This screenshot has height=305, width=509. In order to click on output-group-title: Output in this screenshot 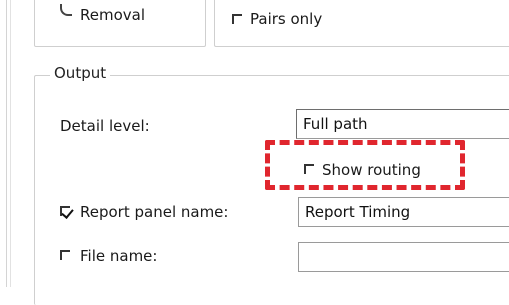, I will do `click(80, 73)`.